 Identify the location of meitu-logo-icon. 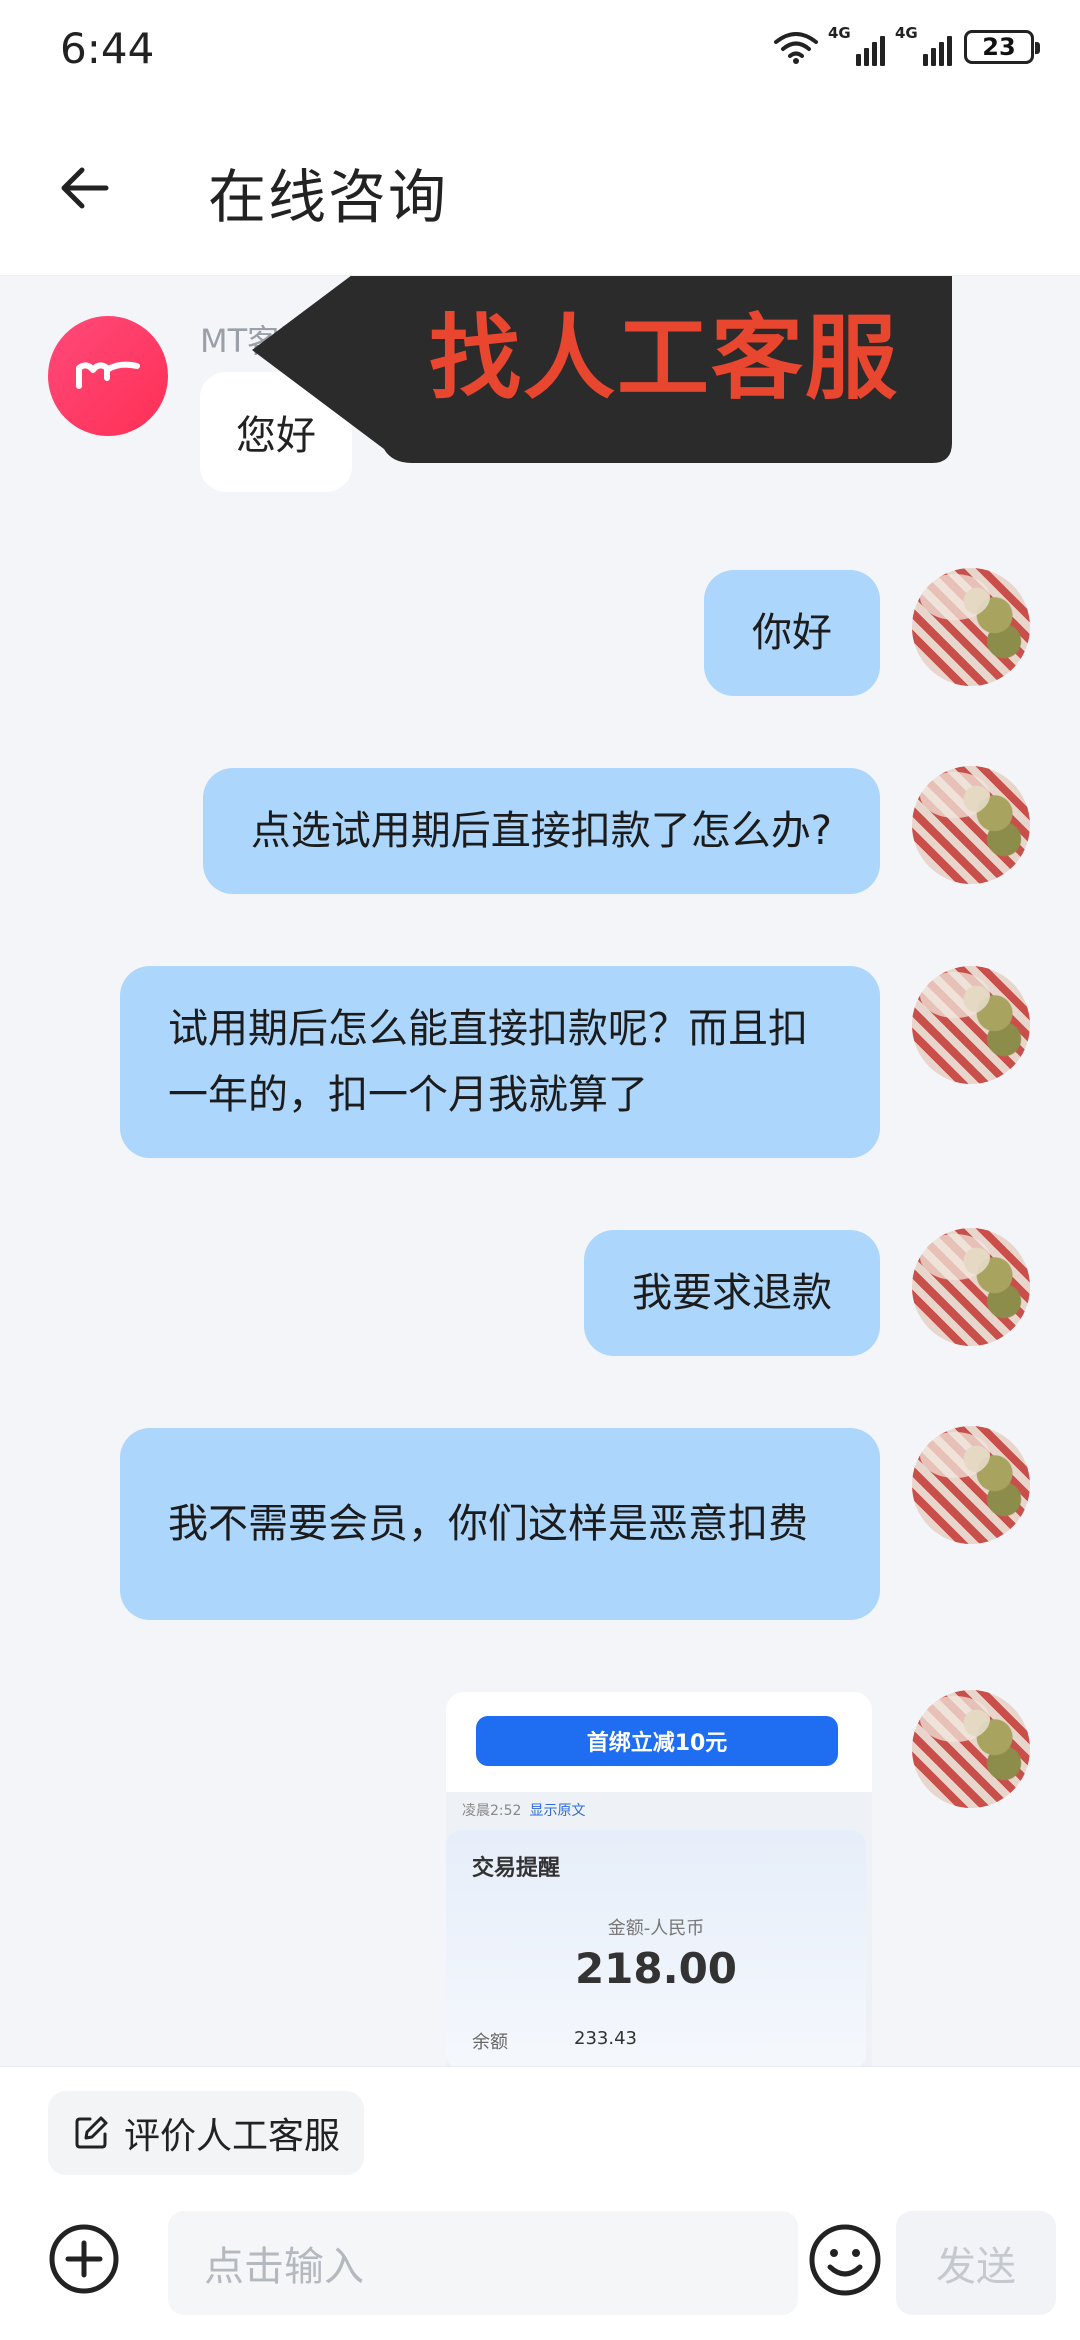
(108, 375).